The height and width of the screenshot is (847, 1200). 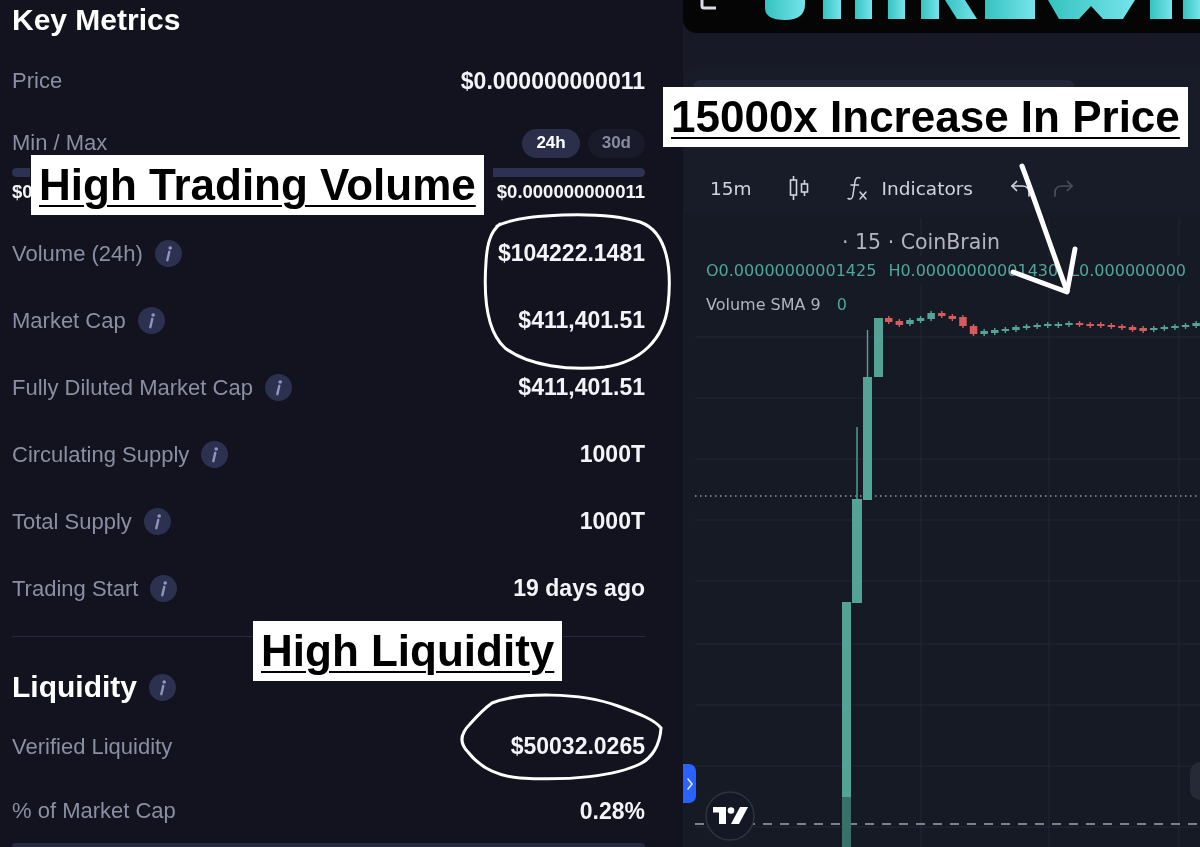 I want to click on range-max-value: $0.000000000011, so click(x=570, y=192).